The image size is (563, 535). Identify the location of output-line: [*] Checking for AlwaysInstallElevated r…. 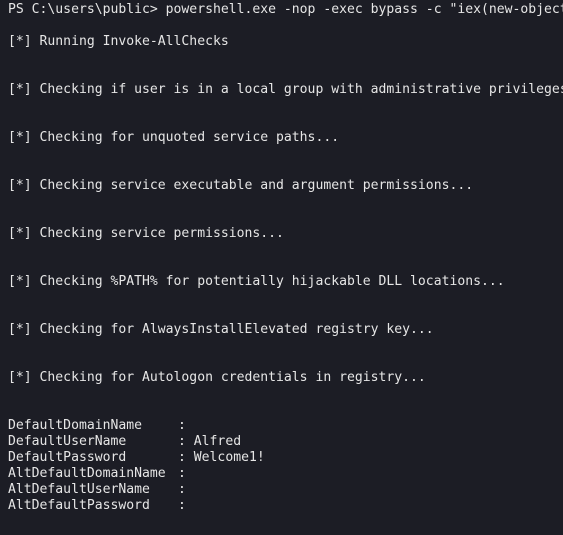
(221, 329).